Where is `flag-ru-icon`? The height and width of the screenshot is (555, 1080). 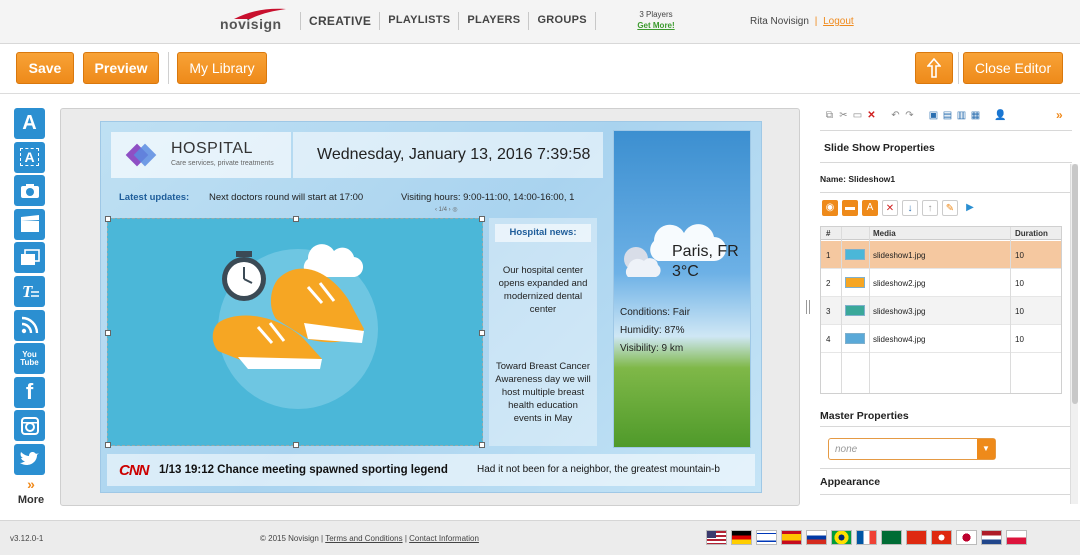
flag-ru-icon is located at coordinates (816, 537).